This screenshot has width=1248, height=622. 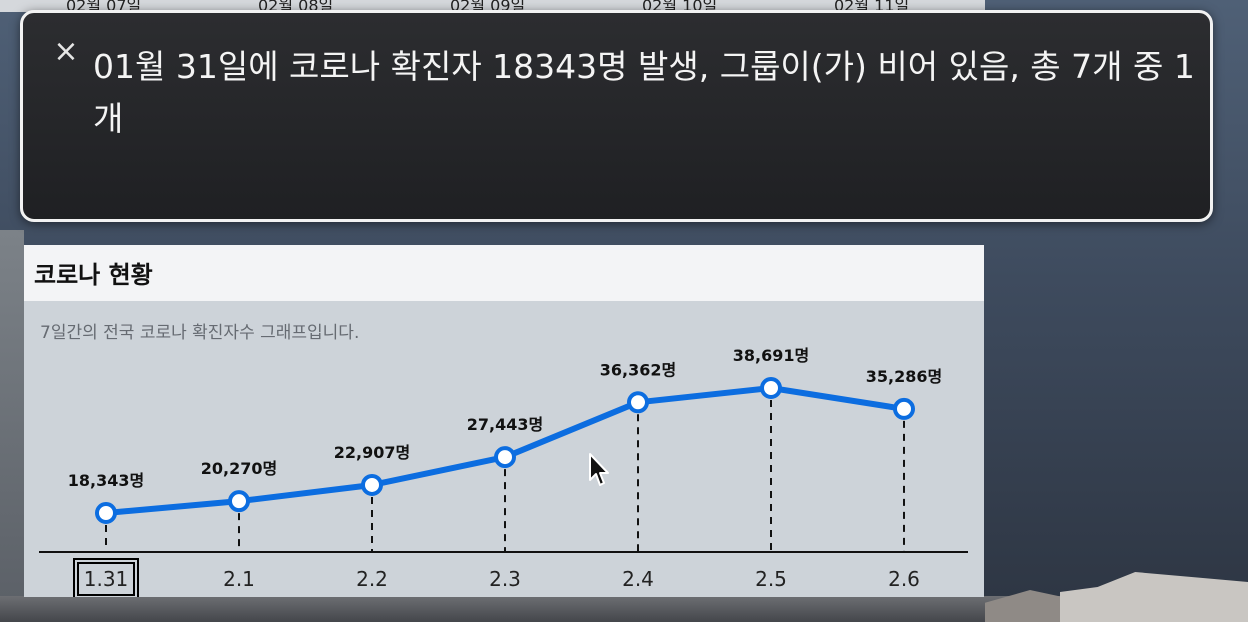 What do you see at coordinates (904, 376) in the screenshot?
I see `data-label: 35,286명` at bounding box center [904, 376].